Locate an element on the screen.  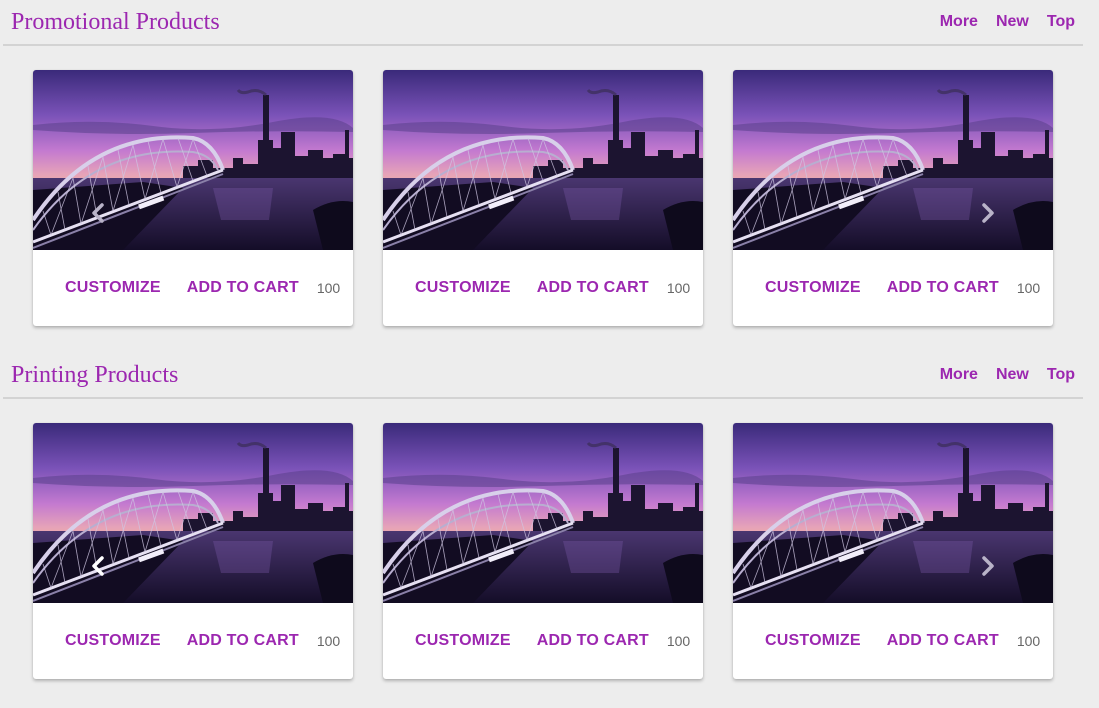
section-header: Promotional Products More New Top is located at coordinates (543, 23).